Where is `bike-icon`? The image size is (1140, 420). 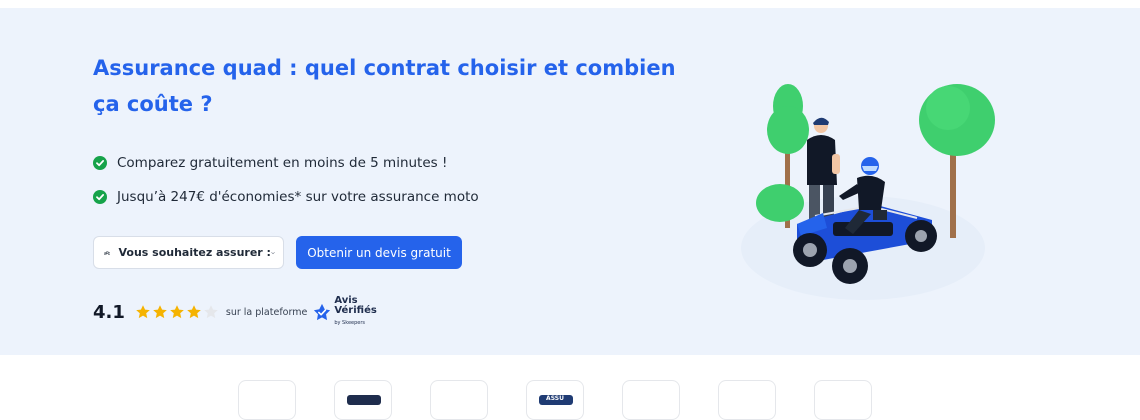
bike-icon is located at coordinates (107, 252).